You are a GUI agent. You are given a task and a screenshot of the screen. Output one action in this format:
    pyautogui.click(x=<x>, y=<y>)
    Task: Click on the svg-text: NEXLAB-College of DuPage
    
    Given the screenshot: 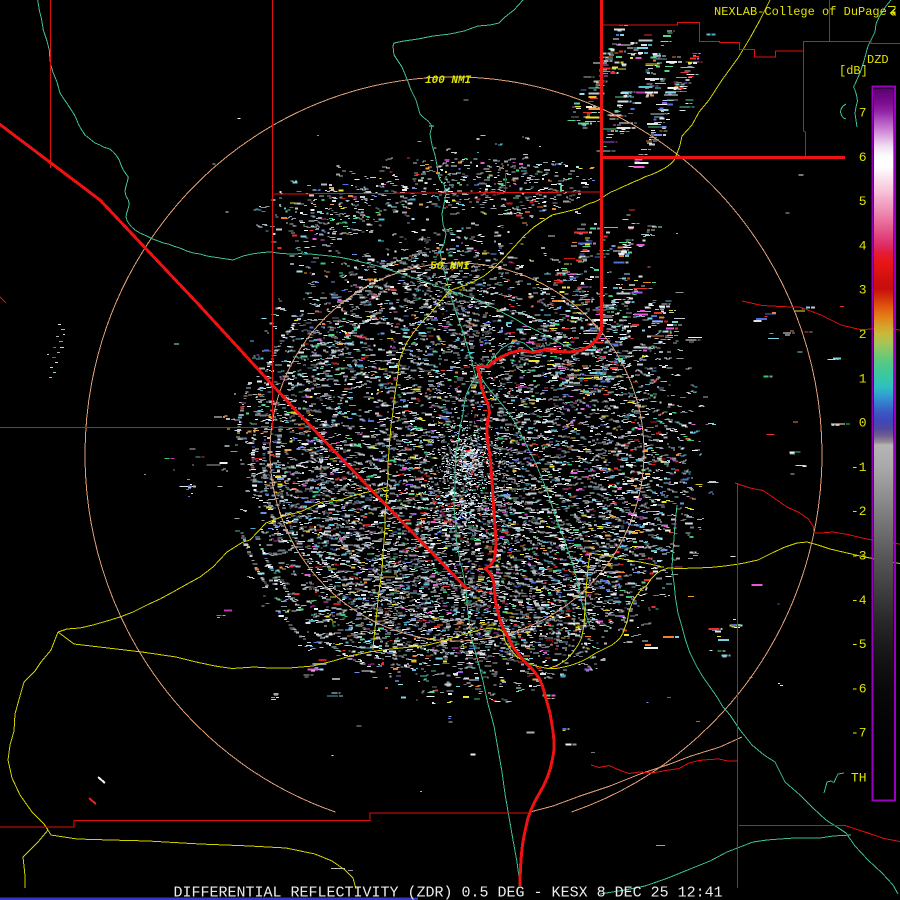 What is the action you would take?
    pyautogui.click(x=800, y=12)
    